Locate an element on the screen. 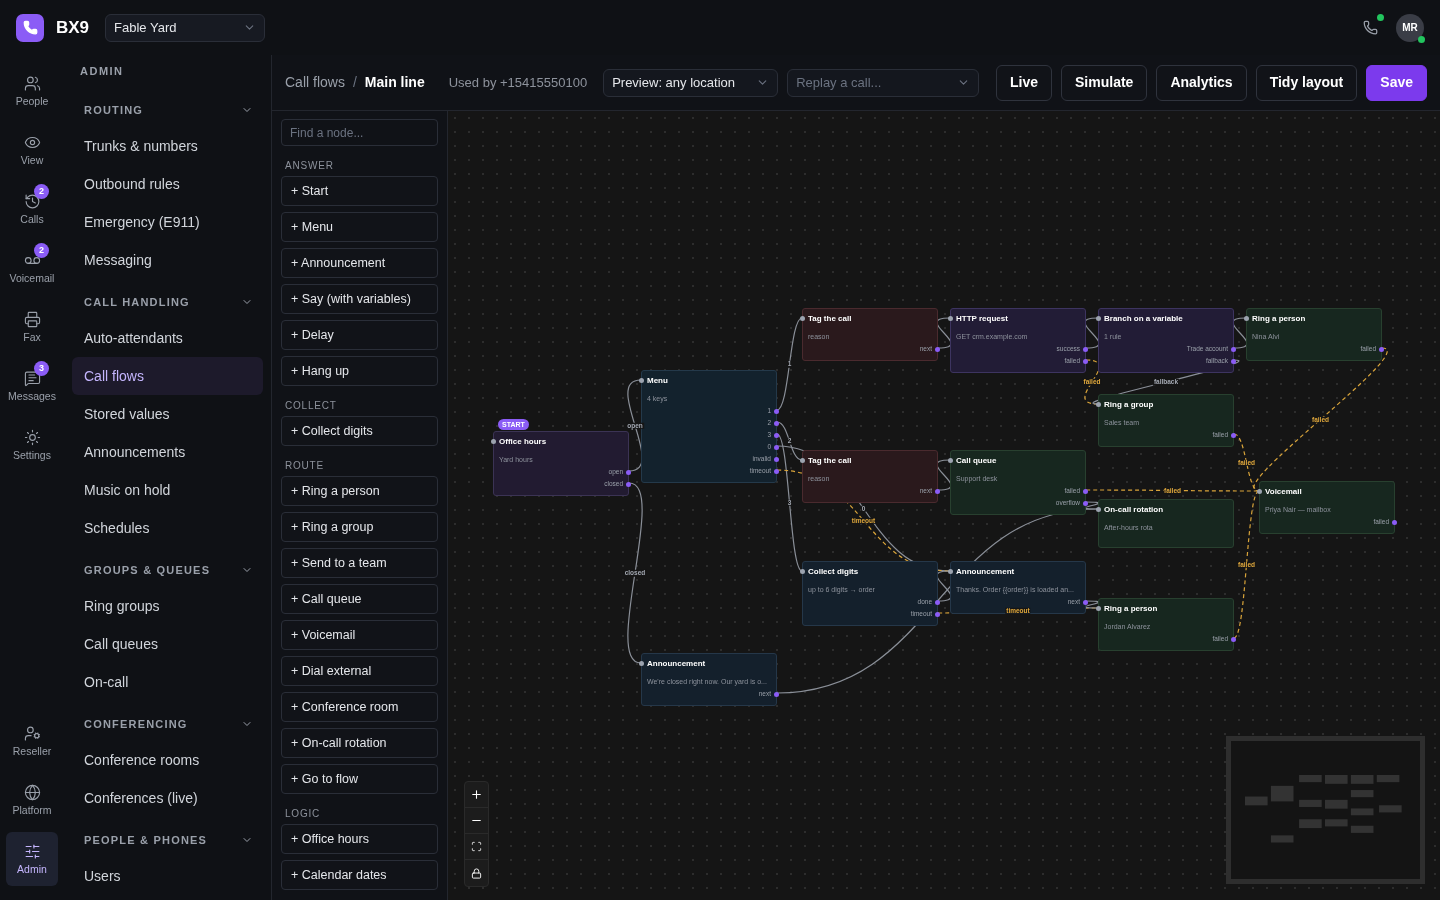  palette-item: + Calendar dates is located at coordinates (359, 875).